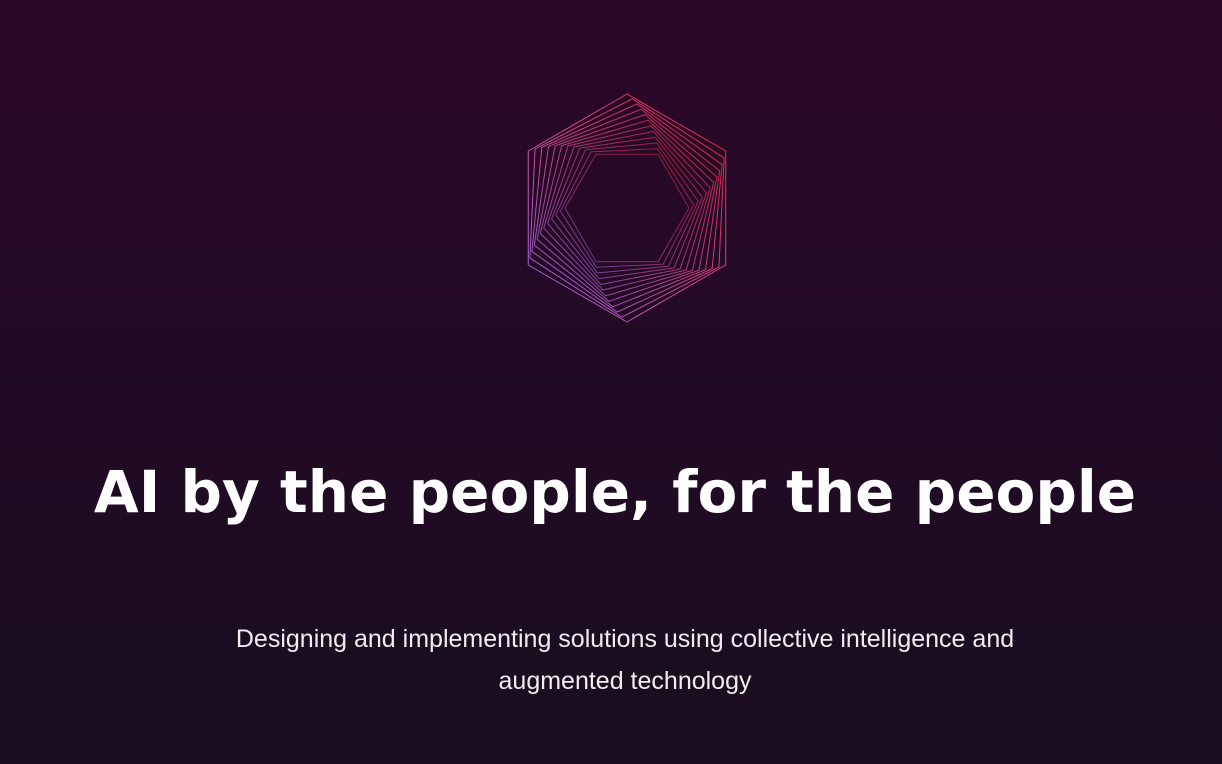 The width and height of the screenshot is (1222, 764). I want to click on hexagon-ring, so click(627, 208).